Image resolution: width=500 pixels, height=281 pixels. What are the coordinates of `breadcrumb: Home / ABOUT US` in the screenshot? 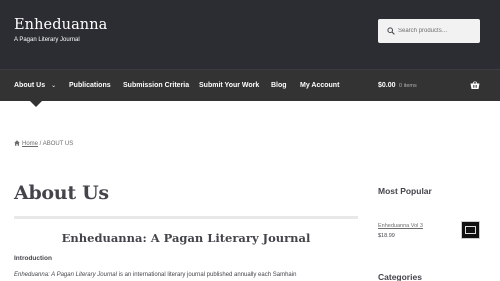 It's located at (43, 143).